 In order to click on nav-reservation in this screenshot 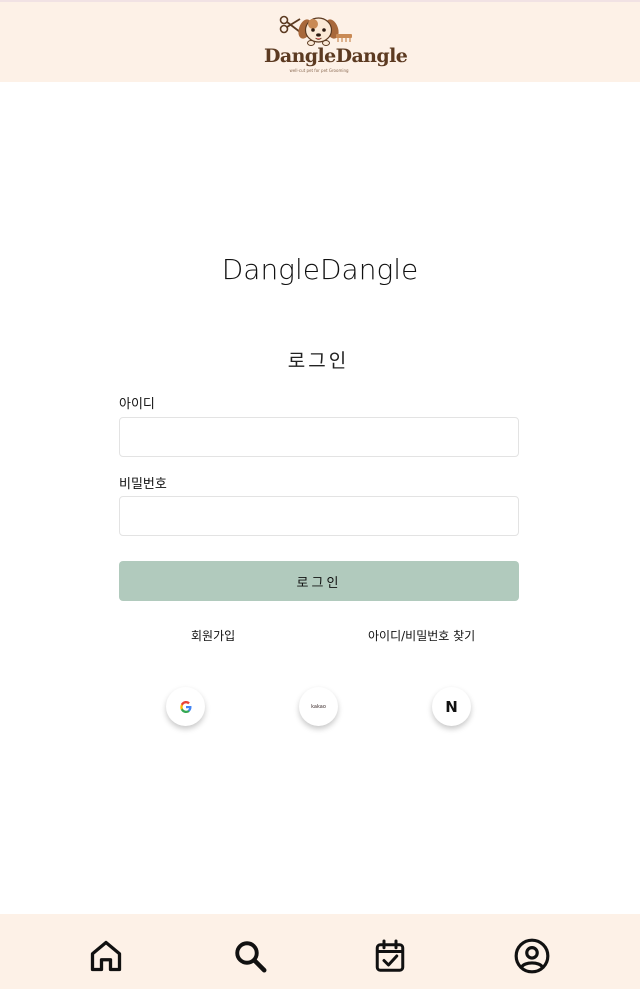, I will do `click(390, 956)`.